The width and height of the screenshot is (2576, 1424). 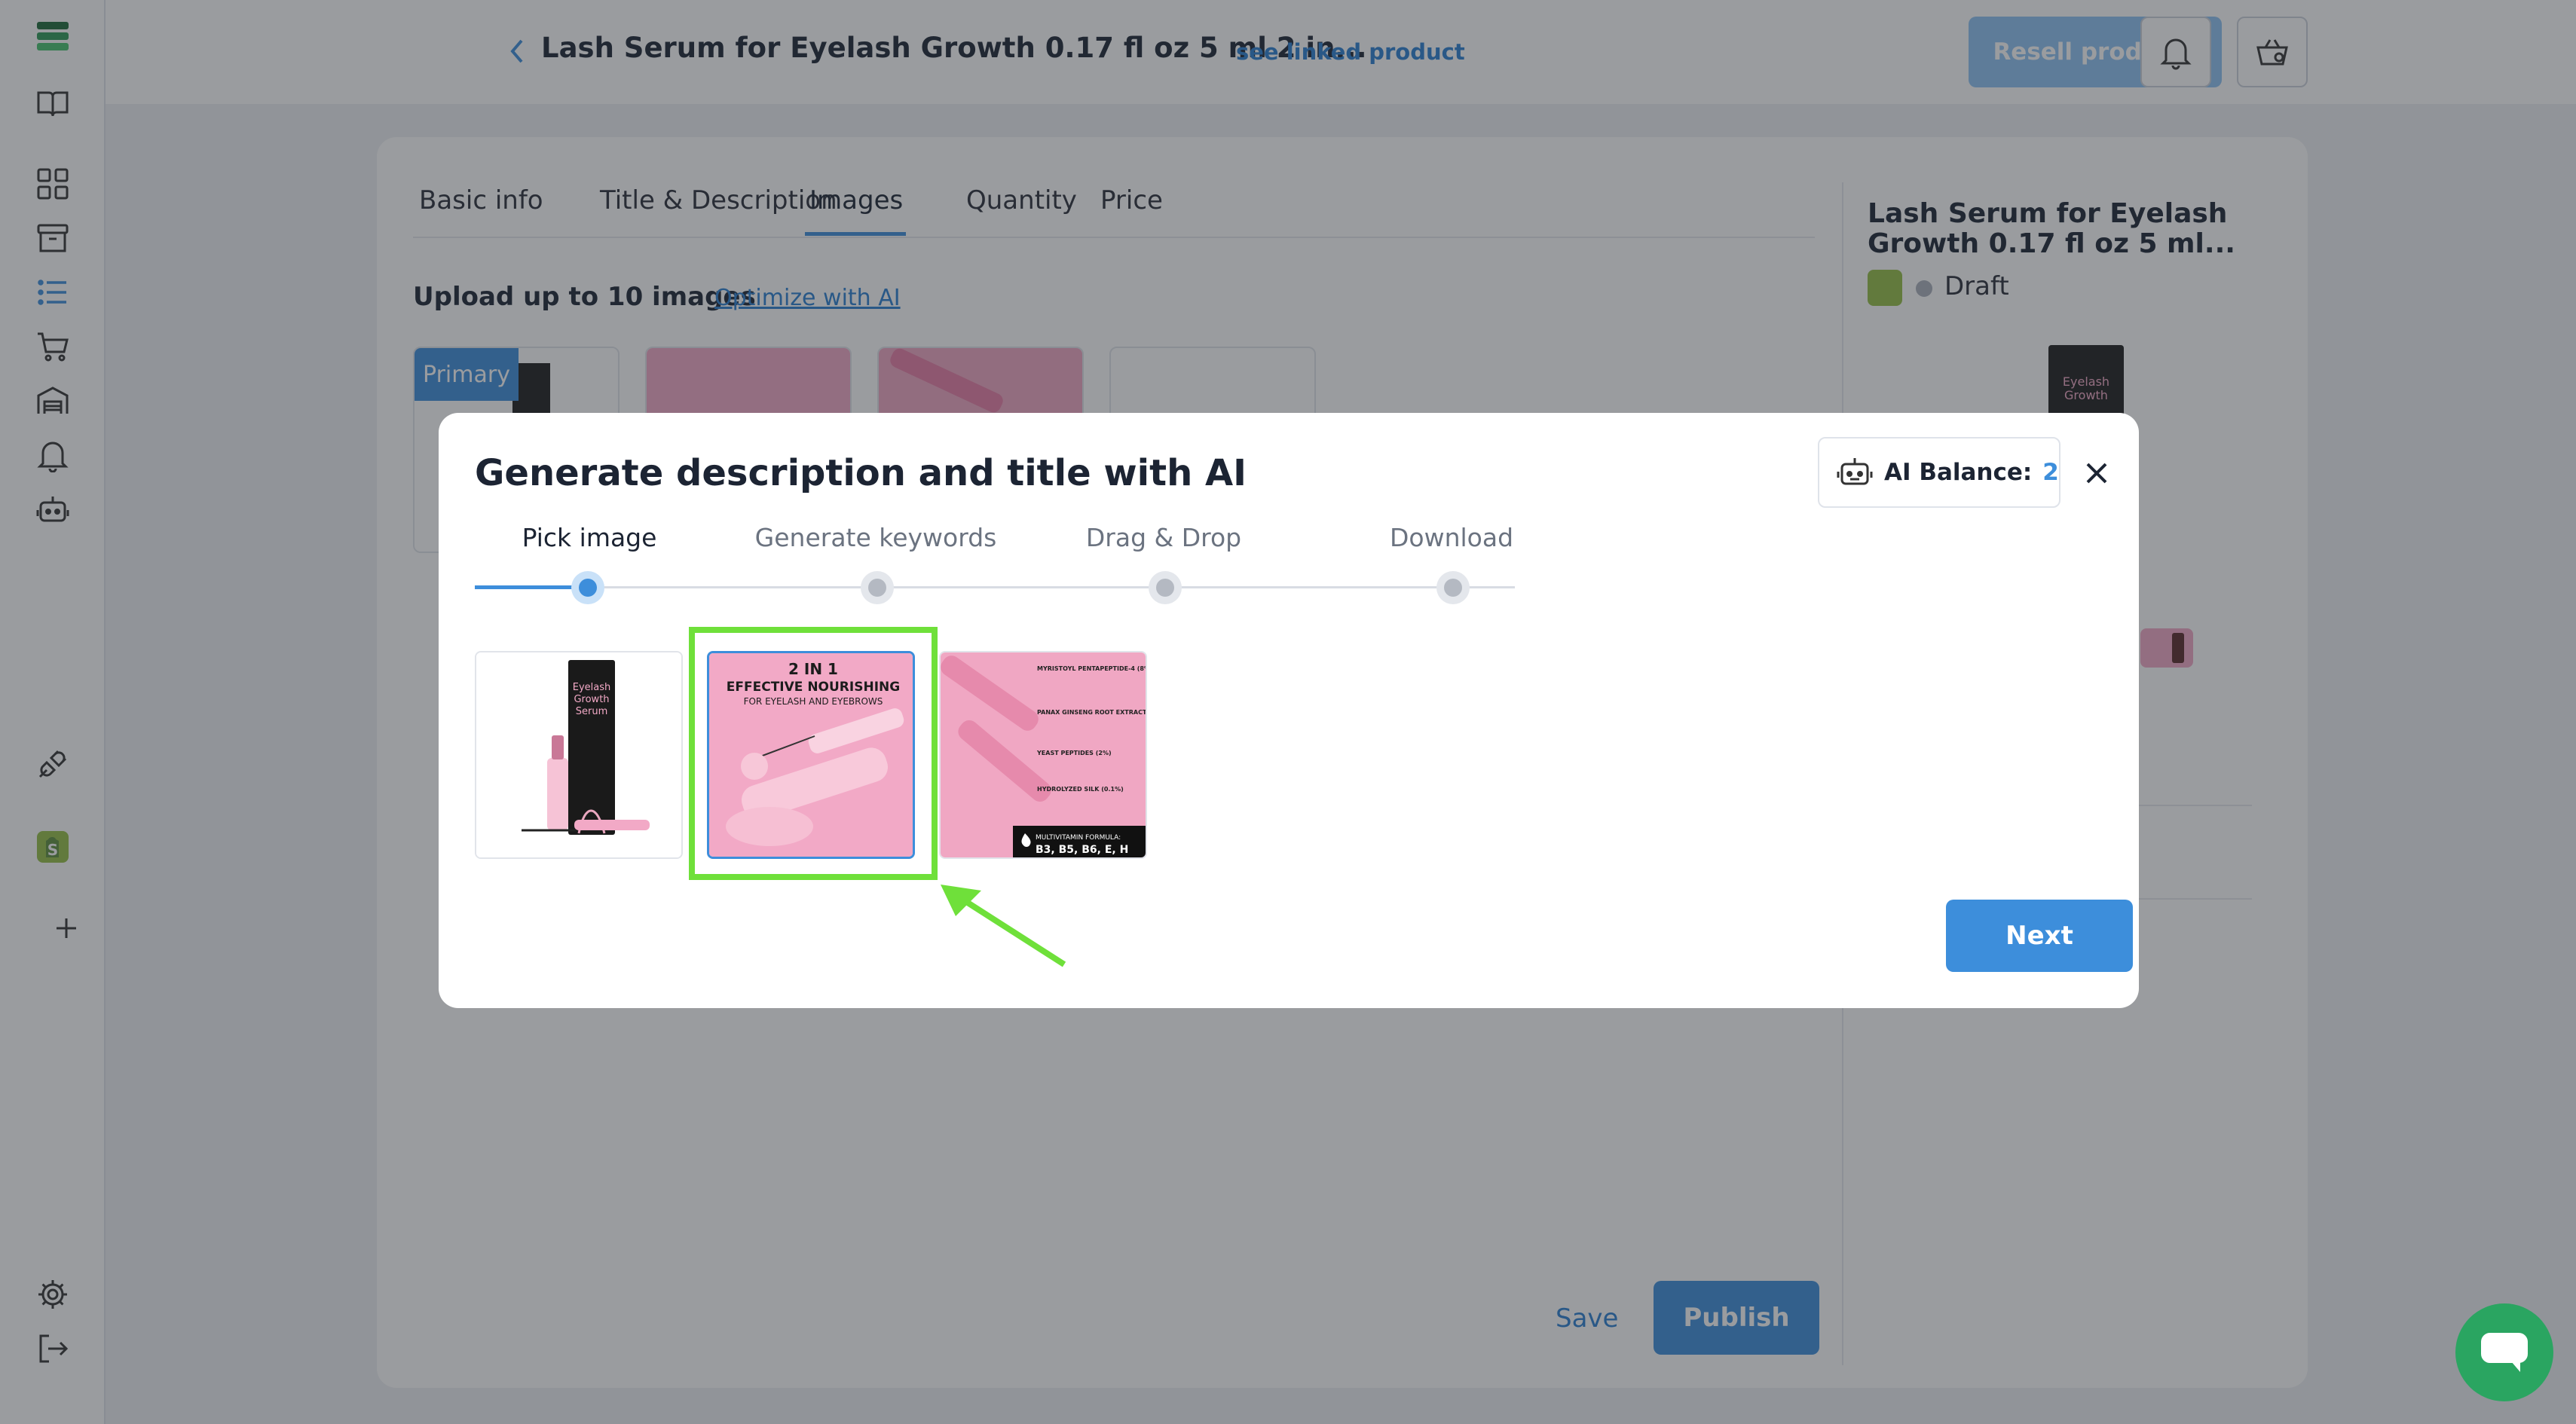 What do you see at coordinates (995, 587) in the screenshot?
I see `stepper-track` at bounding box center [995, 587].